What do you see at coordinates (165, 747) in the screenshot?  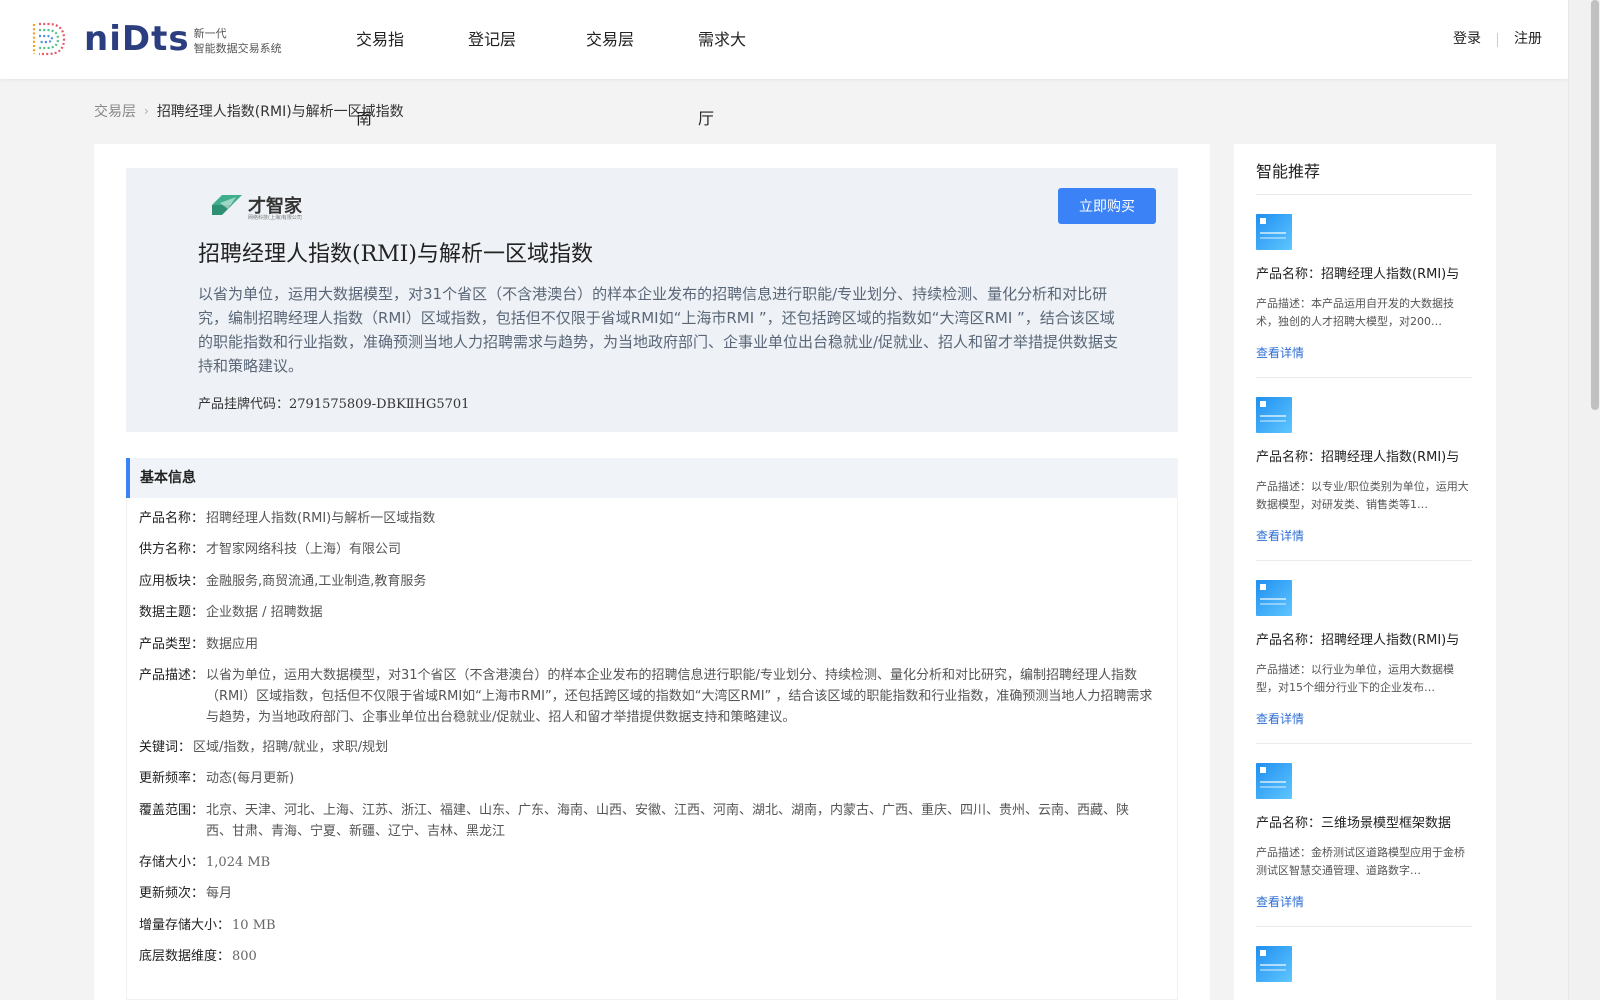 I see `info-key: 关键词：` at bounding box center [165, 747].